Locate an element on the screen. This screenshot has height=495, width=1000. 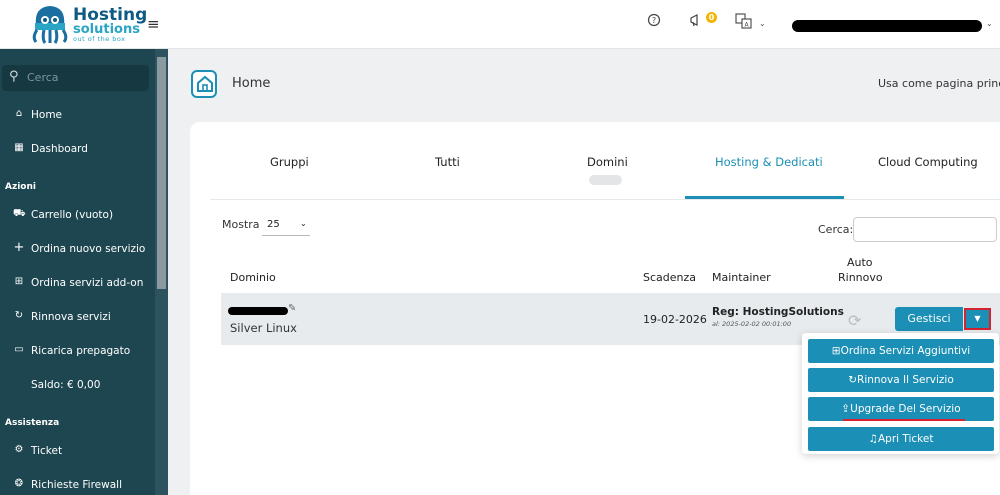
column-header-domain: Dominio is located at coordinates (253, 277).